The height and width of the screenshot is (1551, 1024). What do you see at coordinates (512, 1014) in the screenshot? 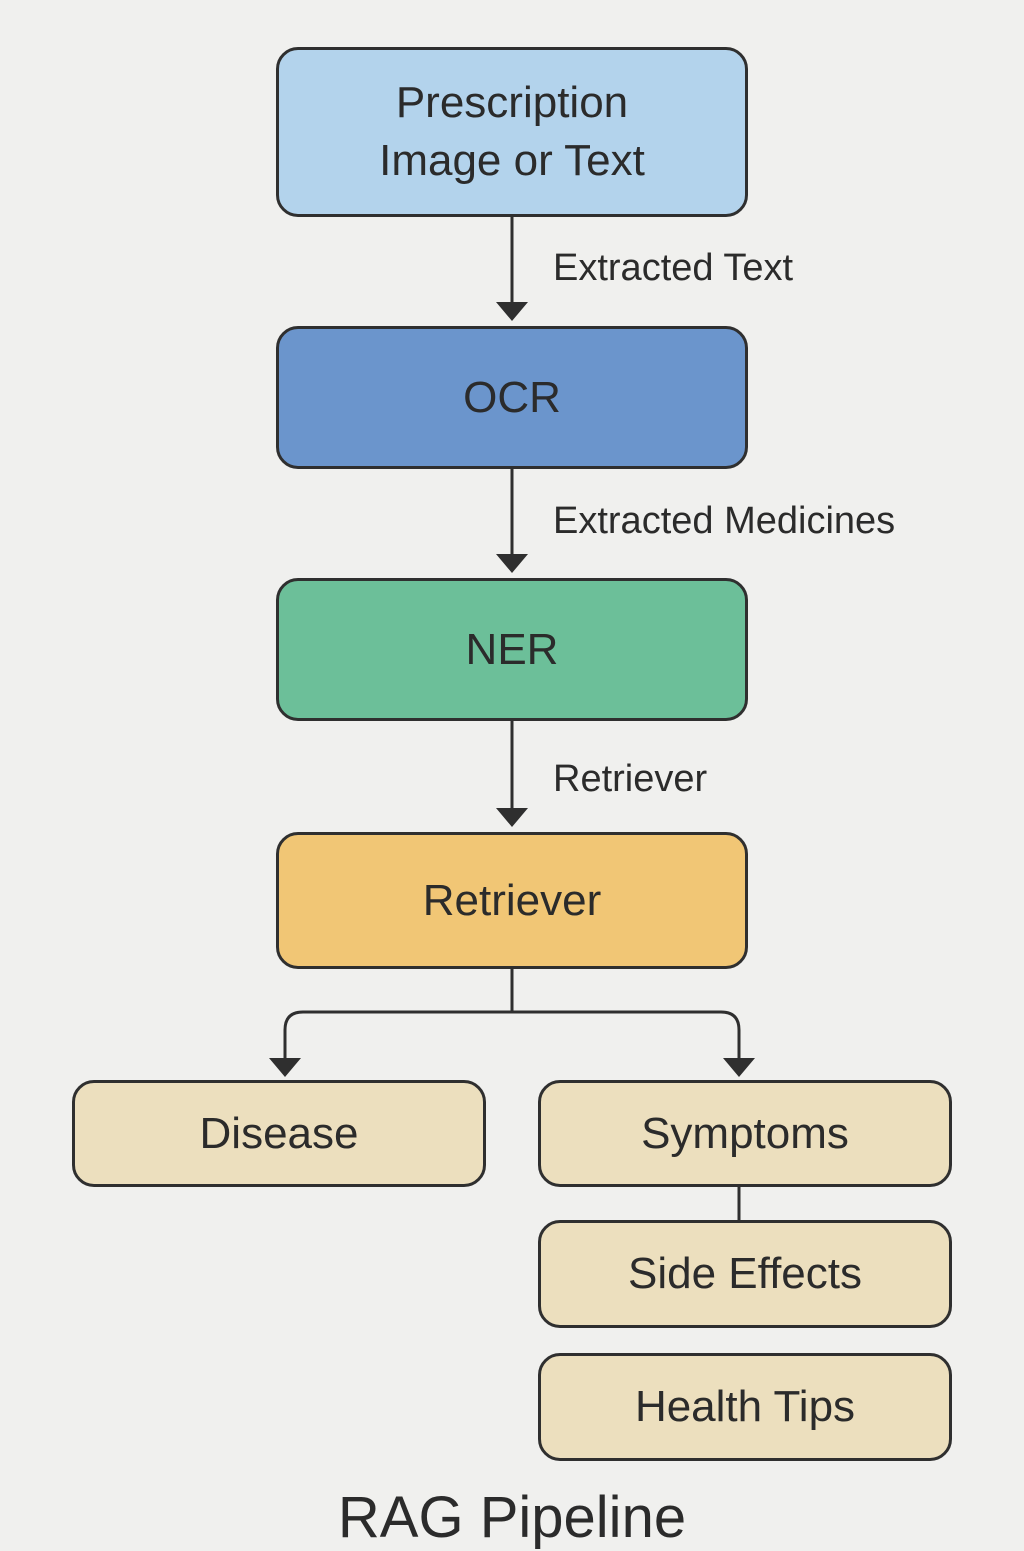
I see `branch-connector` at bounding box center [512, 1014].